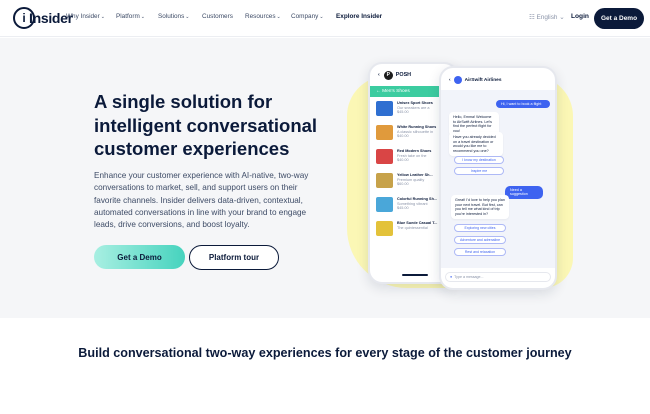  What do you see at coordinates (457, 80) in the screenshot?
I see `airline-avatar-icon` at bounding box center [457, 80].